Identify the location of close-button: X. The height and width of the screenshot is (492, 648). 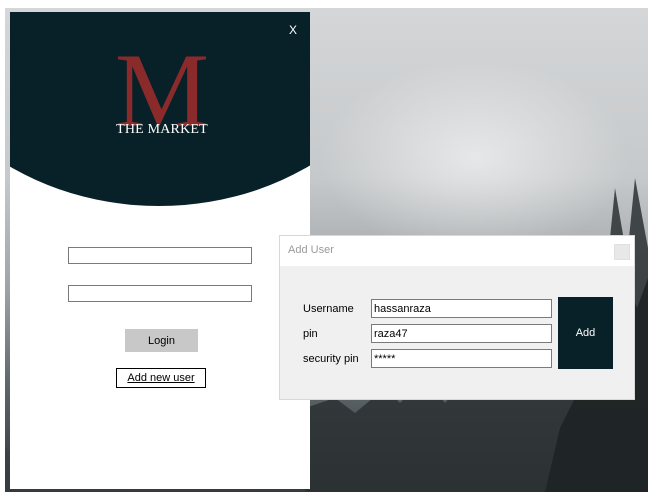
(293, 30).